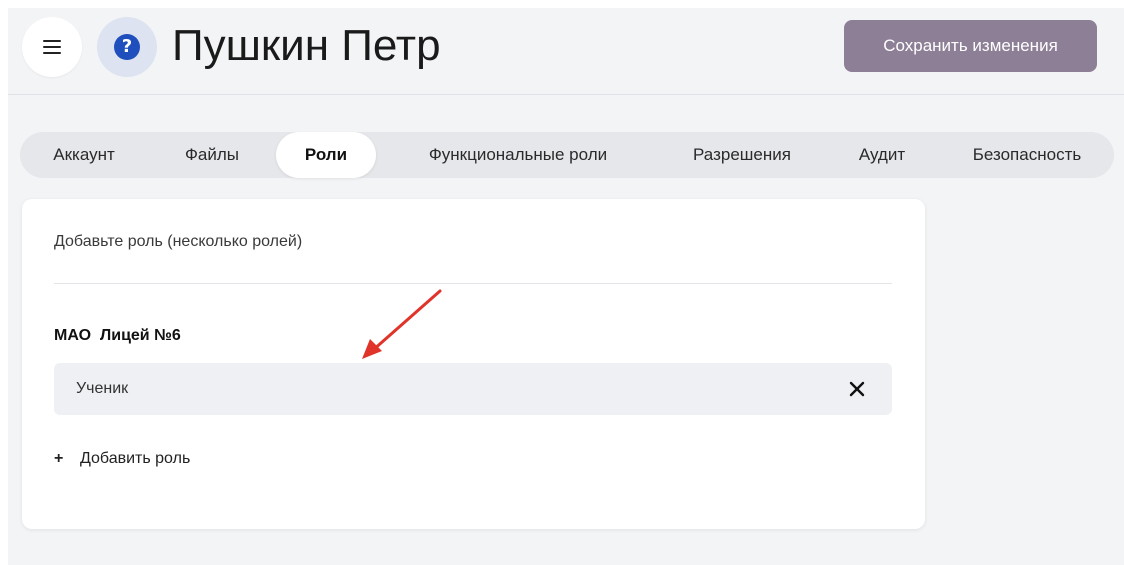 The image size is (1124, 565). What do you see at coordinates (117, 335) in the screenshot?
I see `organization-name: МАО Лицей №6` at bounding box center [117, 335].